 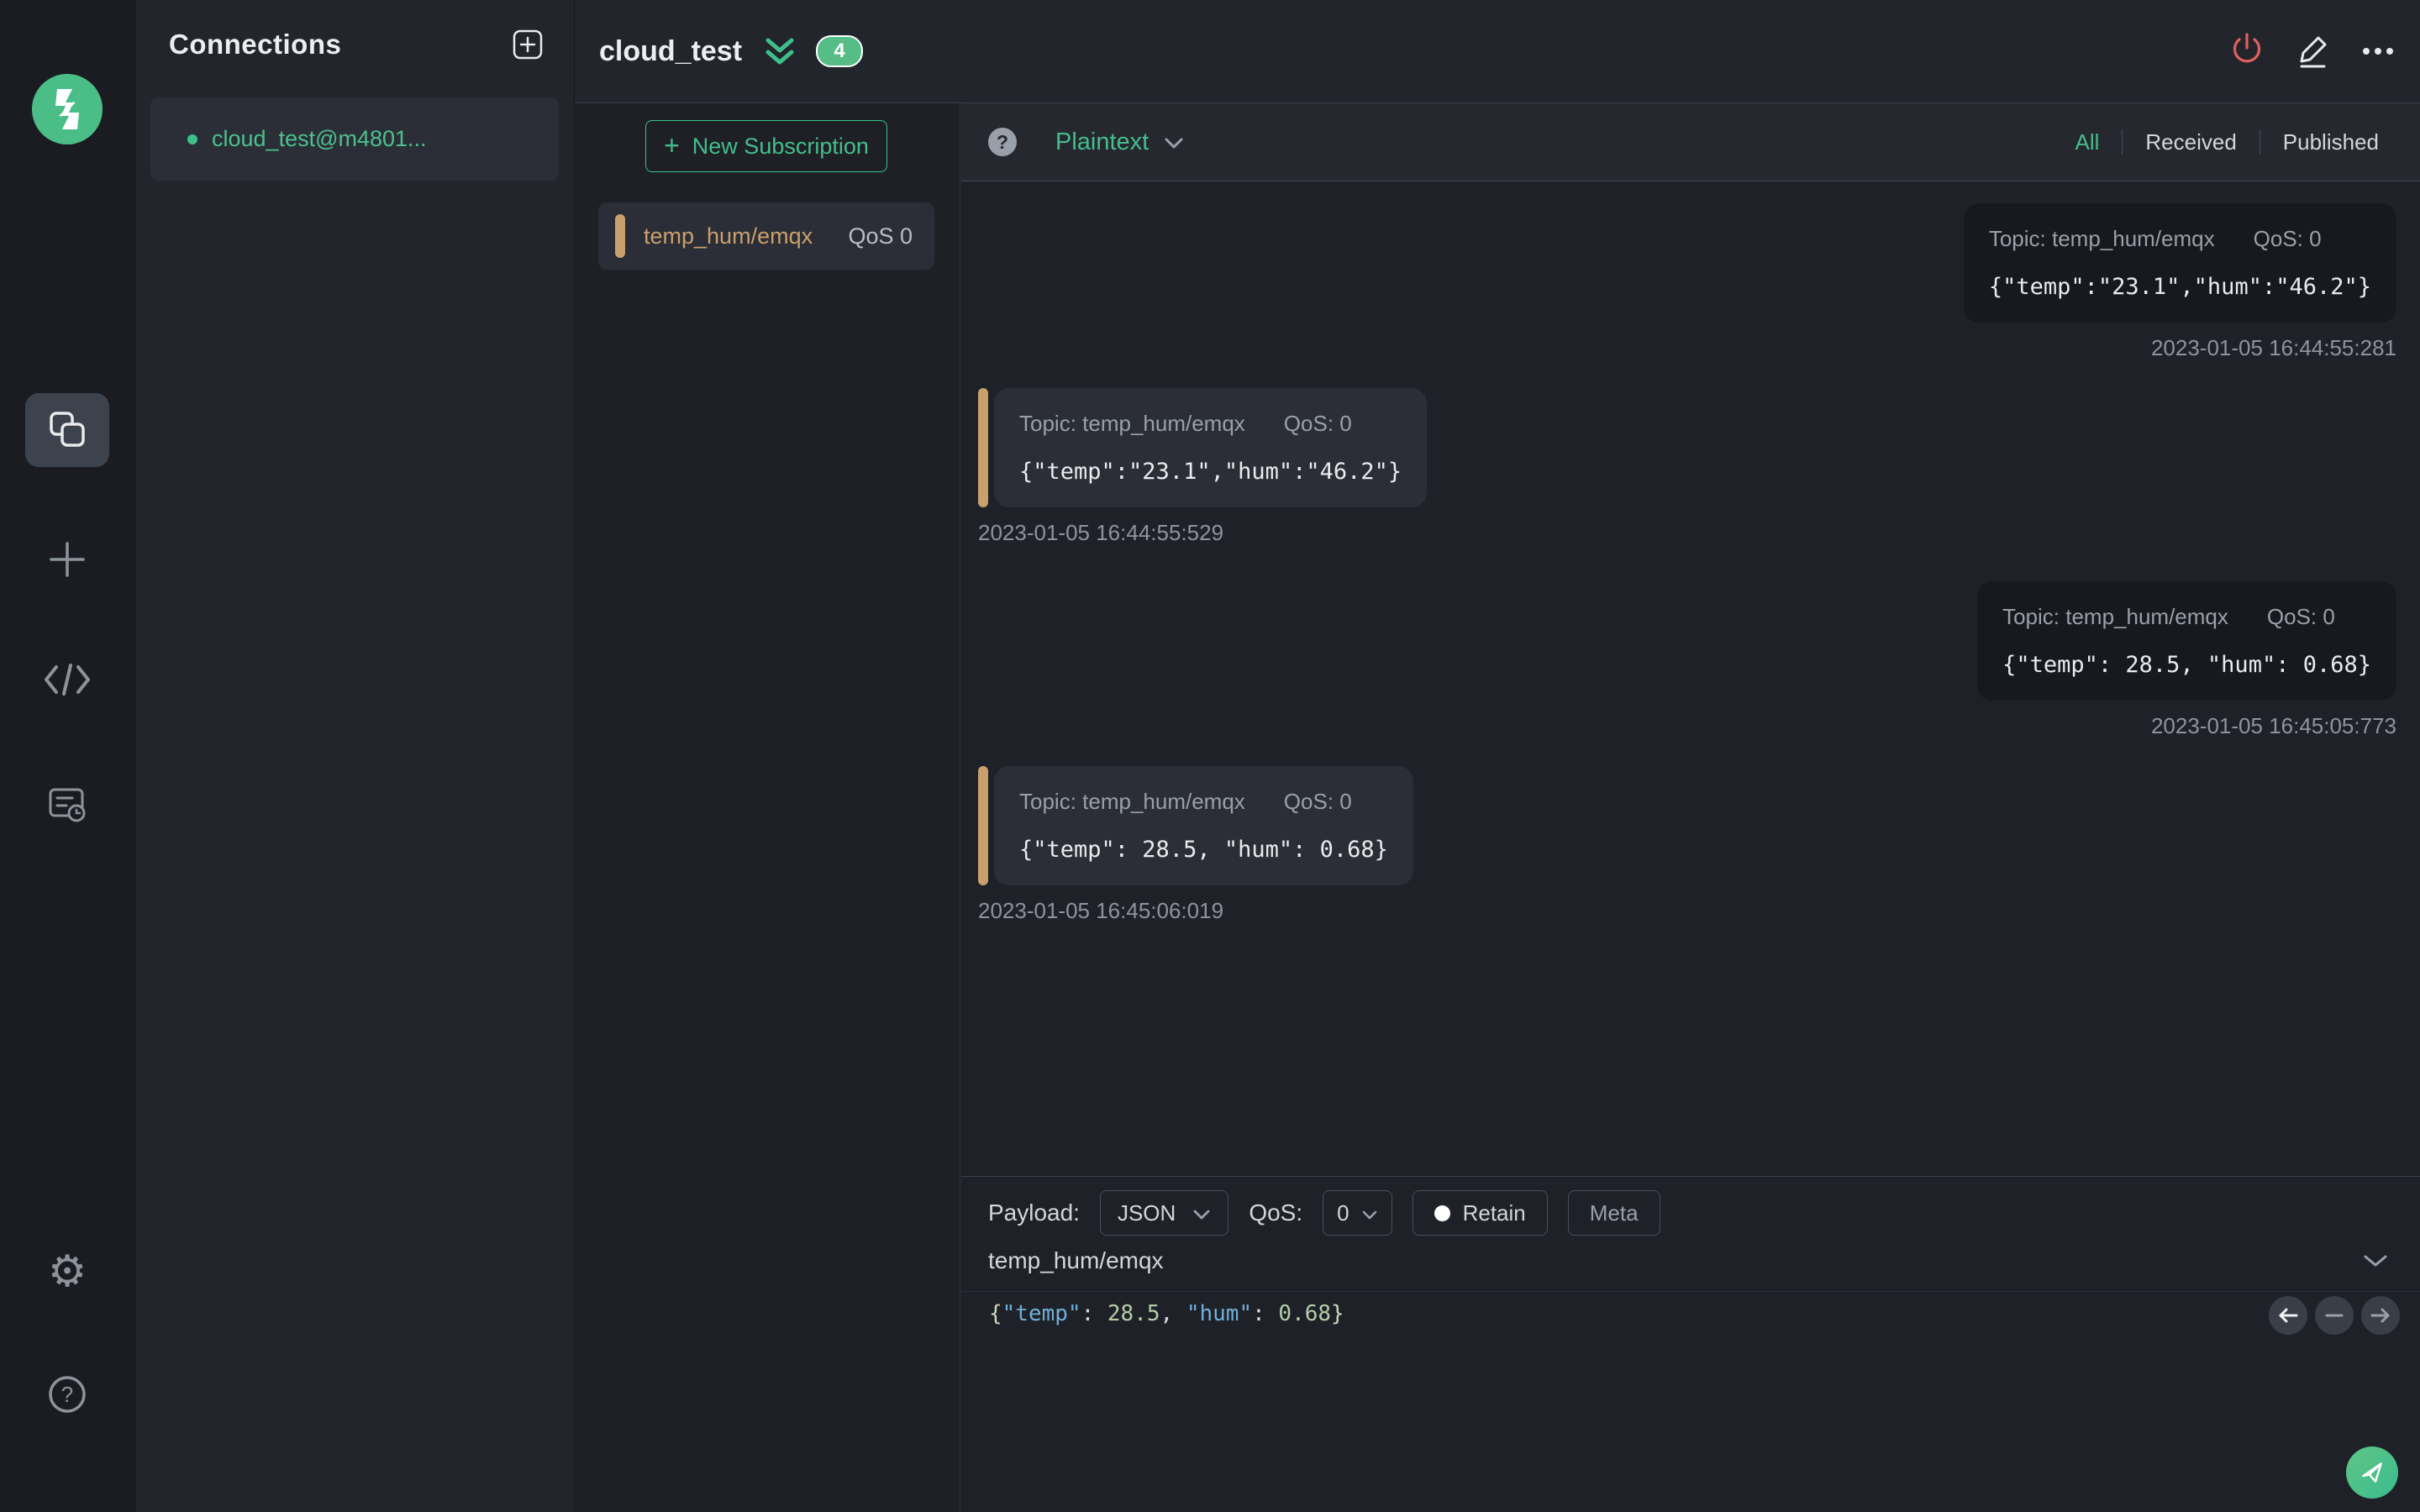 I want to click on qos-label: QoS:, so click(x=1276, y=1213).